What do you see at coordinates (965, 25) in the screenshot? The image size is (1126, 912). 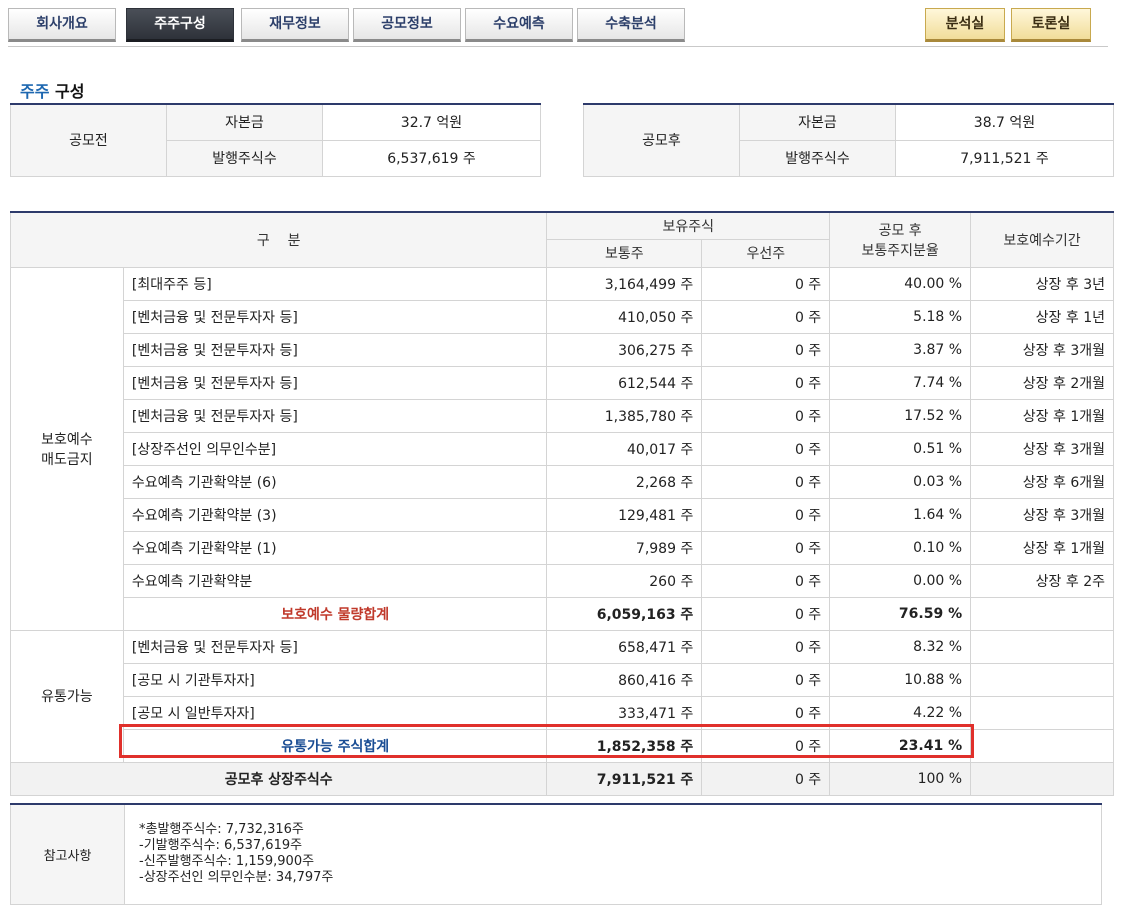 I see `tab-analysis-room: 분석실` at bounding box center [965, 25].